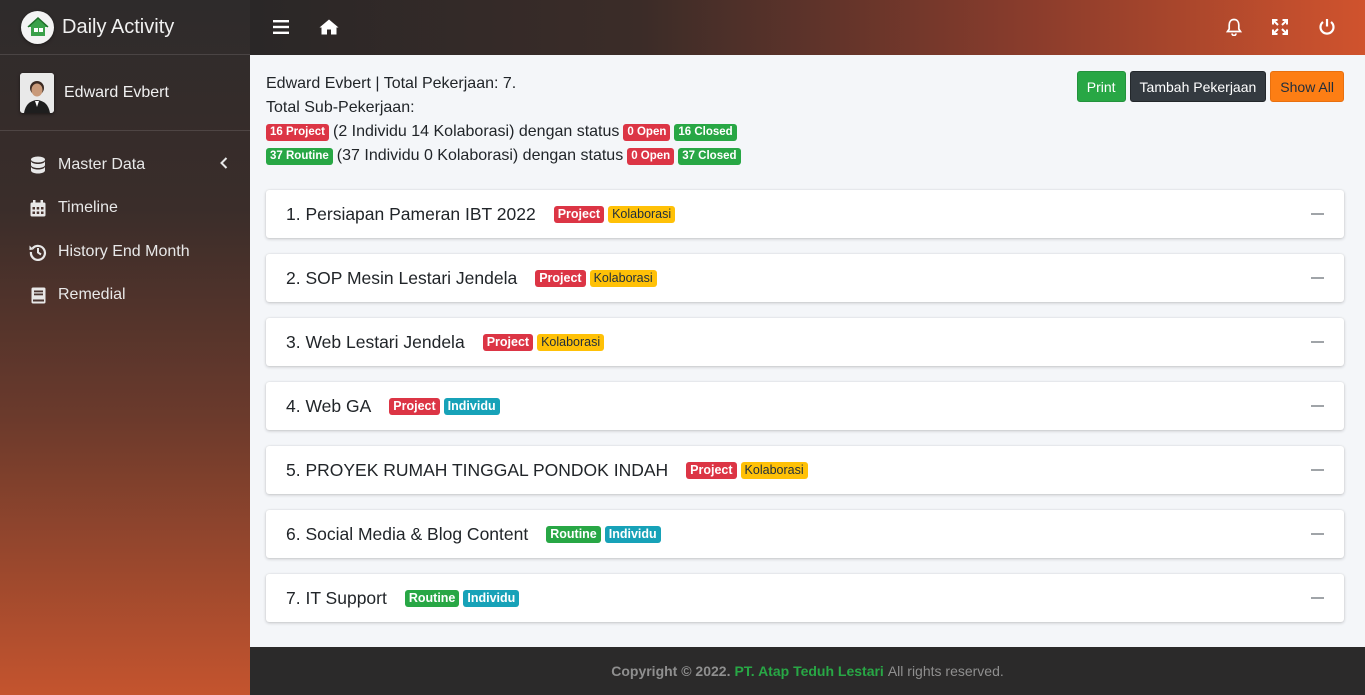 The image size is (1365, 695). What do you see at coordinates (37, 27) in the screenshot?
I see `house-icon` at bounding box center [37, 27].